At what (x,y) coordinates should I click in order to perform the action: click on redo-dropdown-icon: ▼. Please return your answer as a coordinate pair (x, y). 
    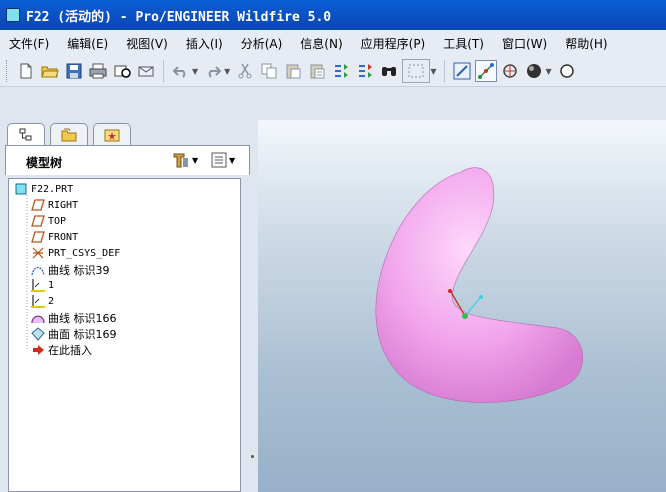
    Looking at the image, I should click on (227, 71).